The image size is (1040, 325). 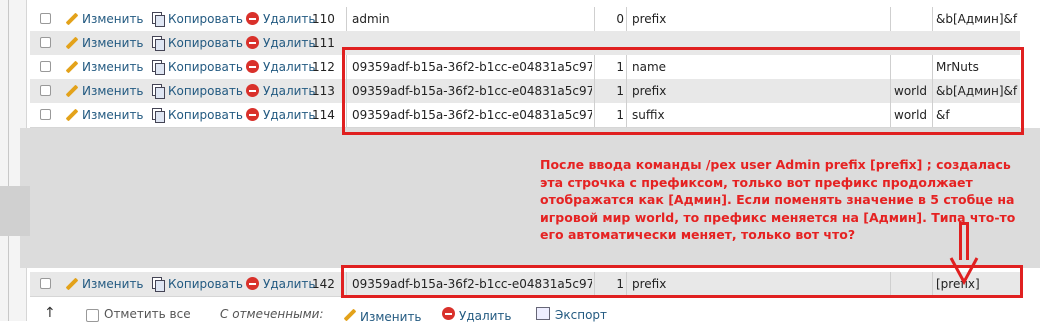 I want to click on cell-id: 111, so click(x=323, y=43).